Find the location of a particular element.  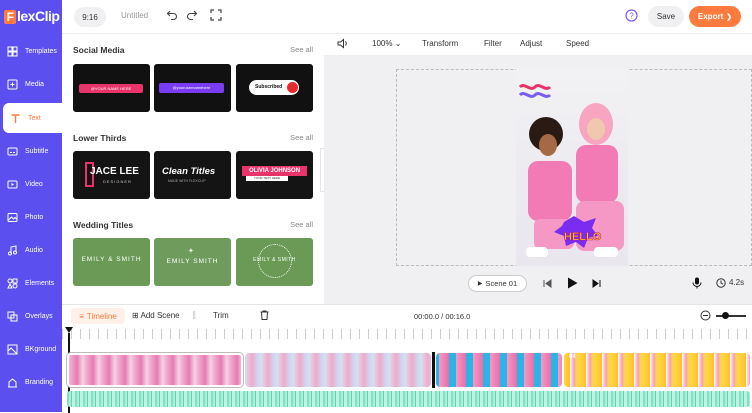

chevron-right-icon: ❯ is located at coordinates (729, 17).